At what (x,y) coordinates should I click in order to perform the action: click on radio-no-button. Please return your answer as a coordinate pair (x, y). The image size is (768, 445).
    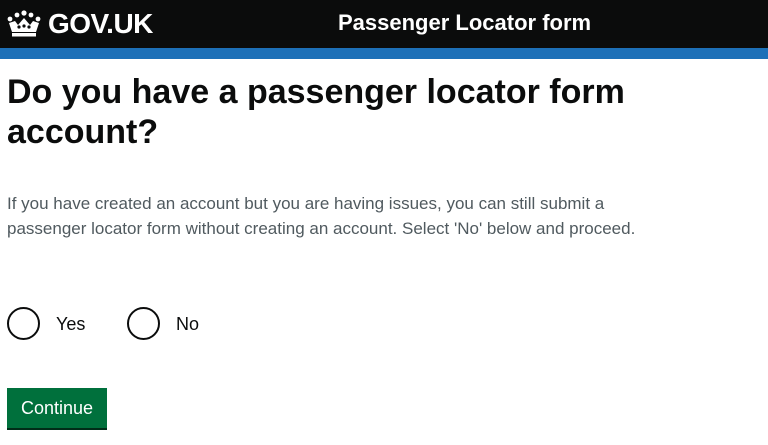
    Looking at the image, I should click on (143, 323).